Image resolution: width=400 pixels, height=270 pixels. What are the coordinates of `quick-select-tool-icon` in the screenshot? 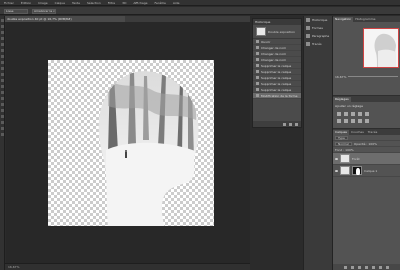 It's located at (2, 38).